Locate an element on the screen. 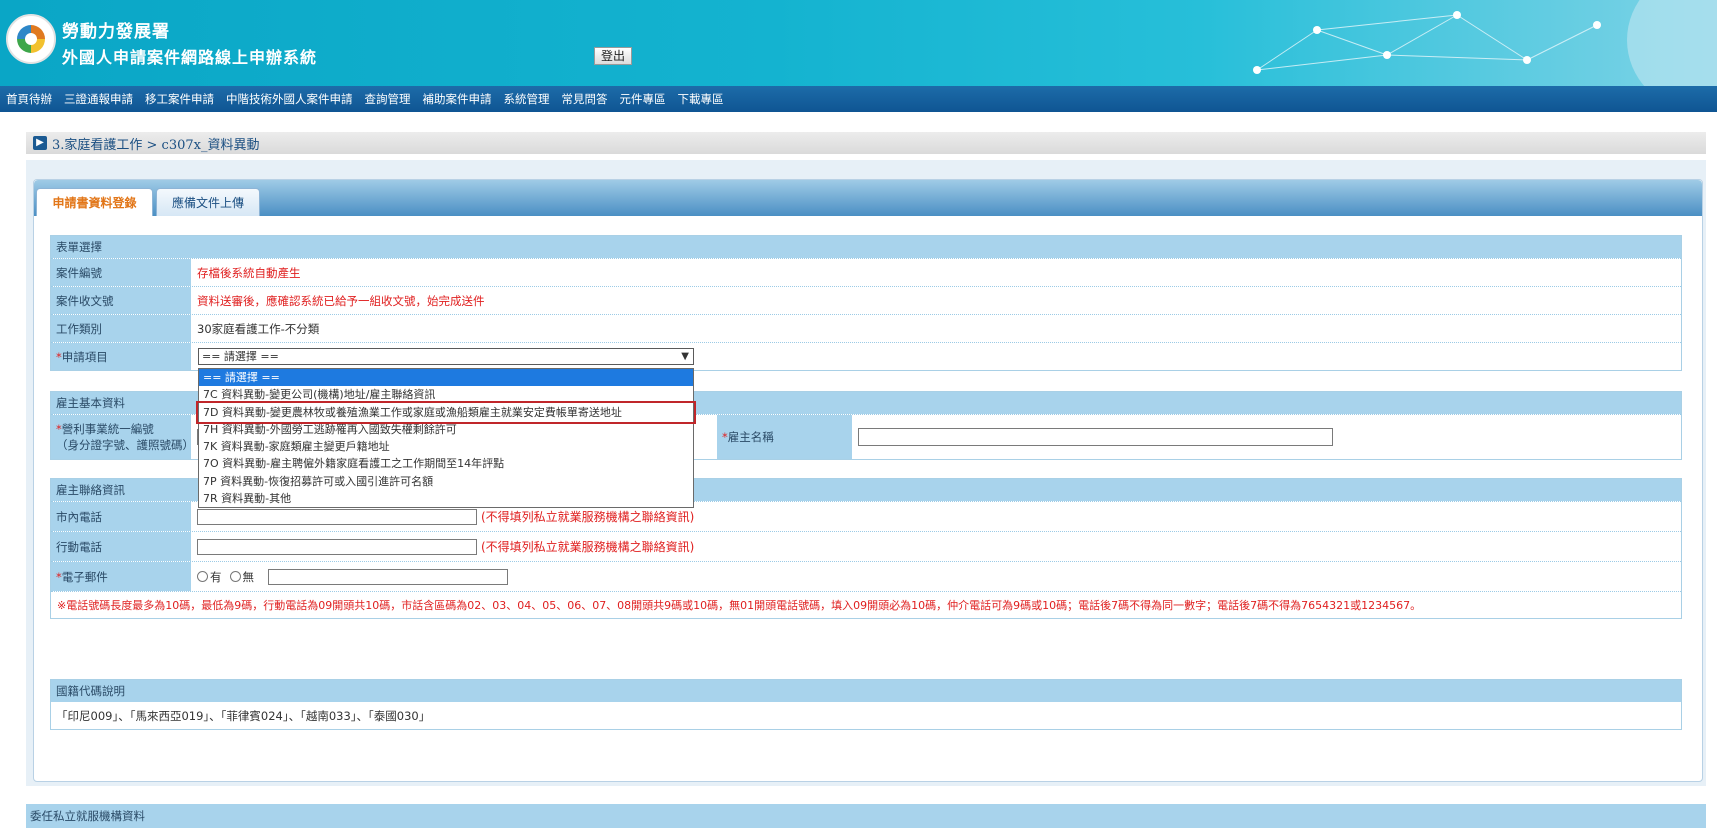 Image resolution: width=1717 pixels, height=828 pixels. dropdown-option: == 請選擇 == is located at coordinates (446, 378).